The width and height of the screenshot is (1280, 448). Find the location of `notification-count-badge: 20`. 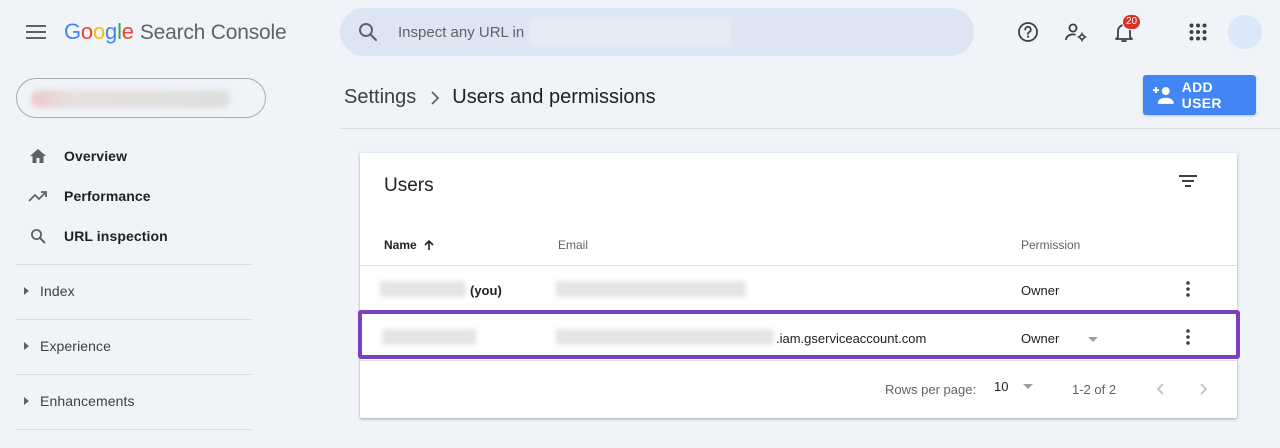

notification-count-badge: 20 is located at coordinates (1132, 22).